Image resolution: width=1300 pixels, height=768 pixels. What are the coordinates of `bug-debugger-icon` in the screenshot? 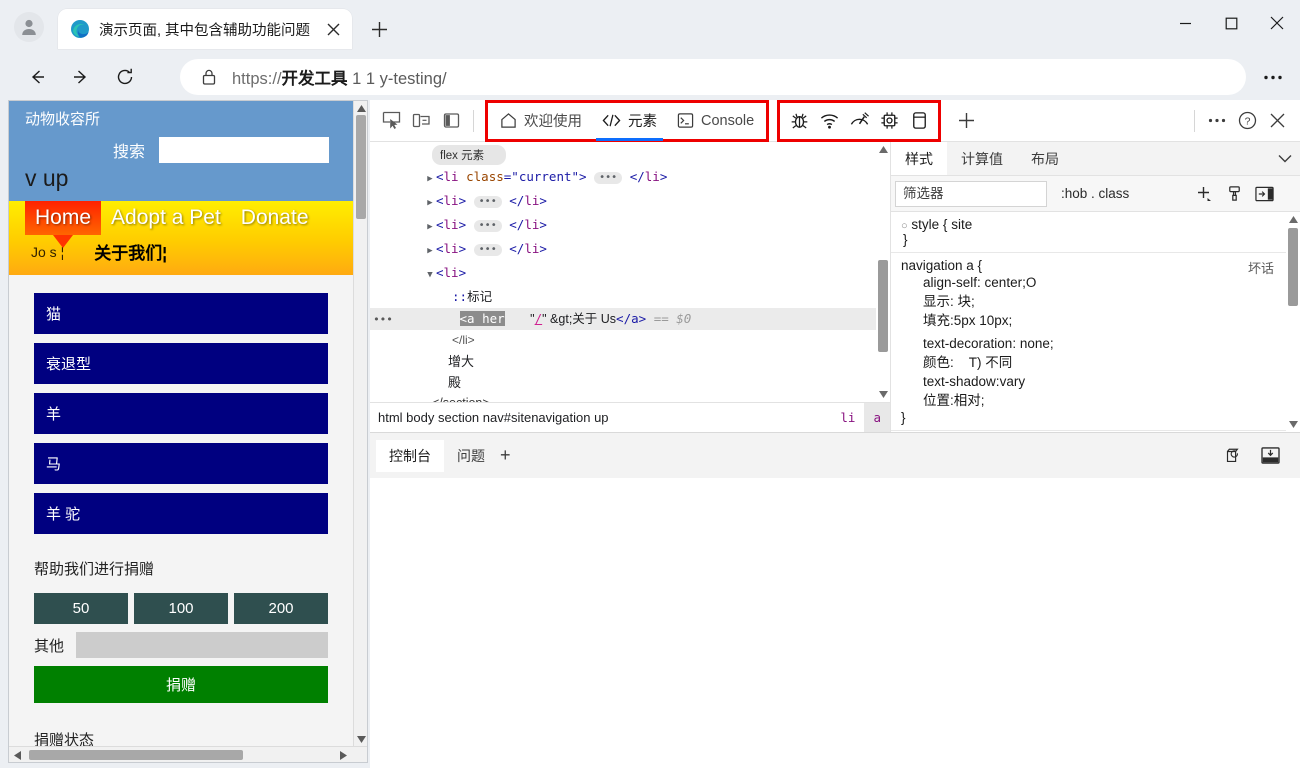 It's located at (799, 121).